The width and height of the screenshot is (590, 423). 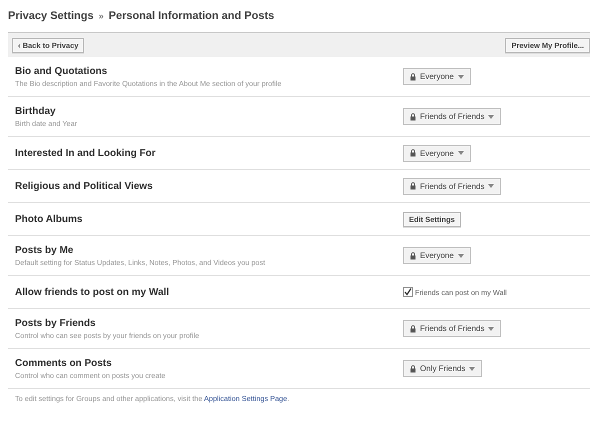 I want to click on checkbox, so click(x=408, y=292).